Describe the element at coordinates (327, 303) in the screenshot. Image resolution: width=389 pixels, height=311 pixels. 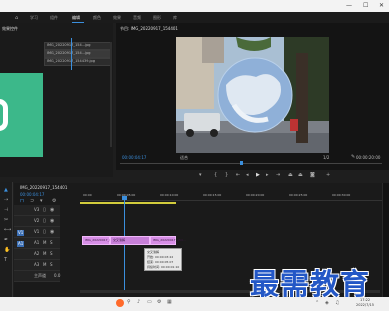
I see `network-icon: ◈` at that location.